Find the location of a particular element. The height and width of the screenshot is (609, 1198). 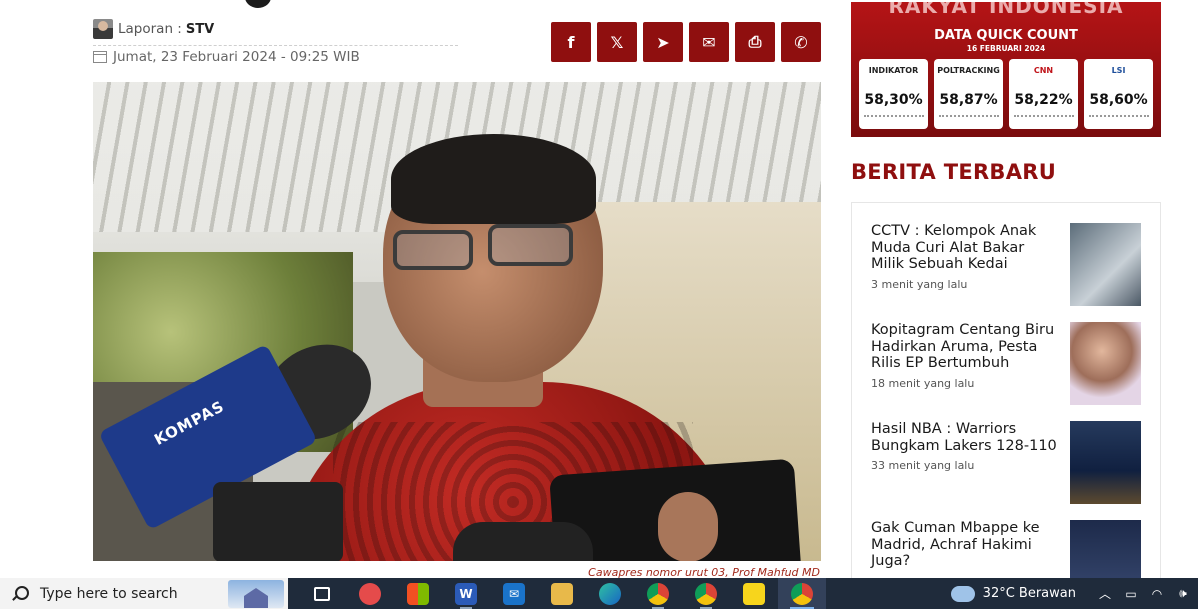

chevron-up-icon: ︿ is located at coordinates (1105, 593).